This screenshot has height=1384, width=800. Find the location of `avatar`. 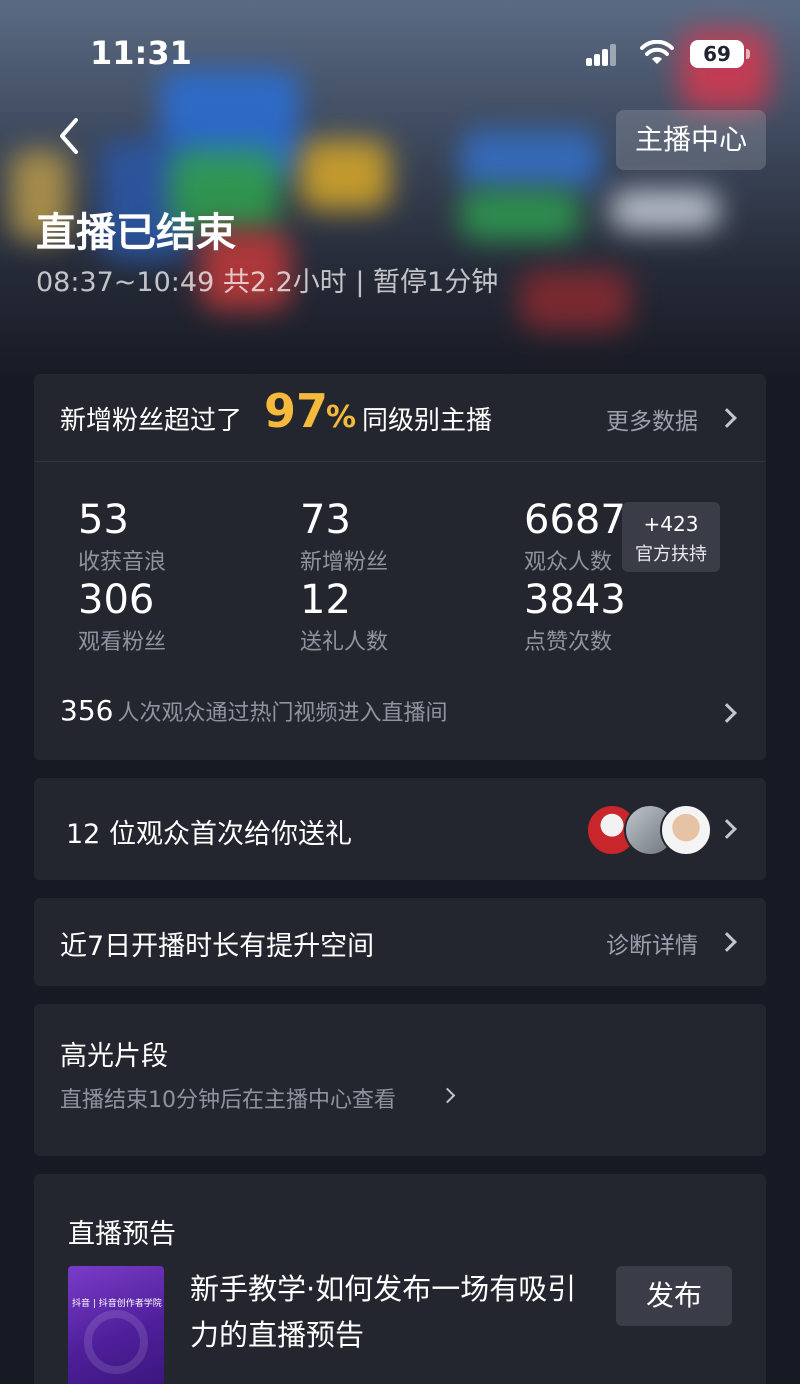

avatar is located at coordinates (686, 830).